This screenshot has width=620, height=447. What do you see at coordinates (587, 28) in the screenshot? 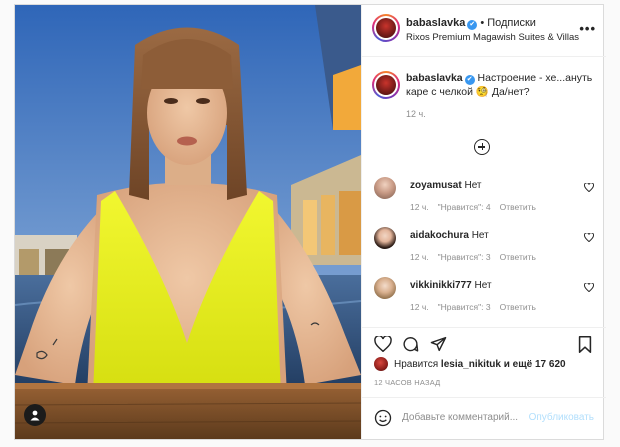
I see `more-options-icon: •••` at bounding box center [587, 28].